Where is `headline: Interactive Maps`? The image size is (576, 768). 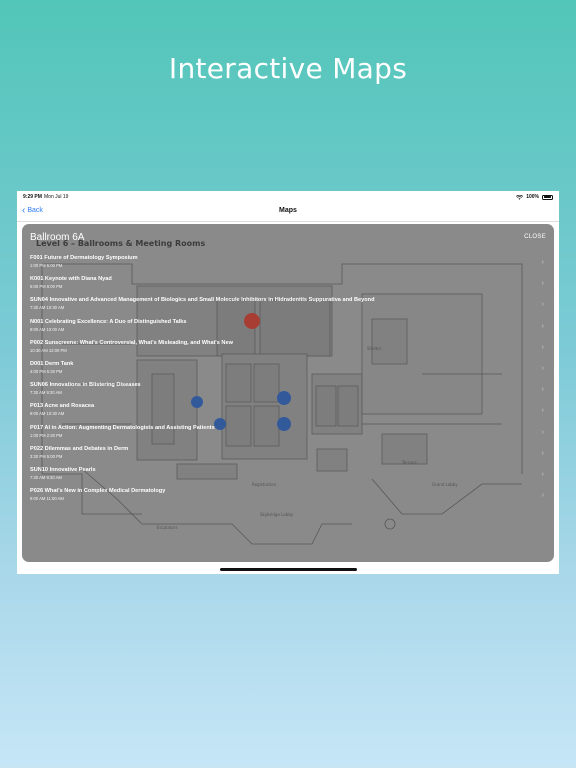
headline: Interactive Maps is located at coordinates (288, 68).